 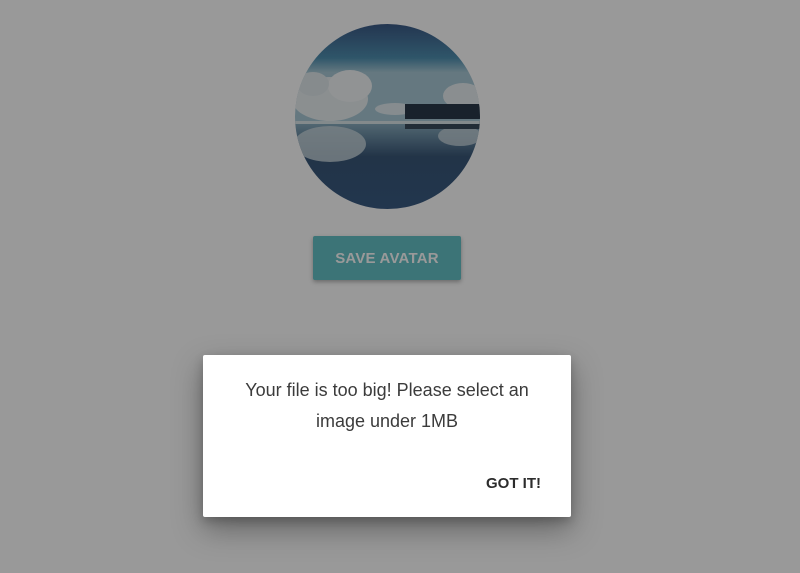 I want to click on got-it-button: GOT IT!, so click(x=513, y=483).